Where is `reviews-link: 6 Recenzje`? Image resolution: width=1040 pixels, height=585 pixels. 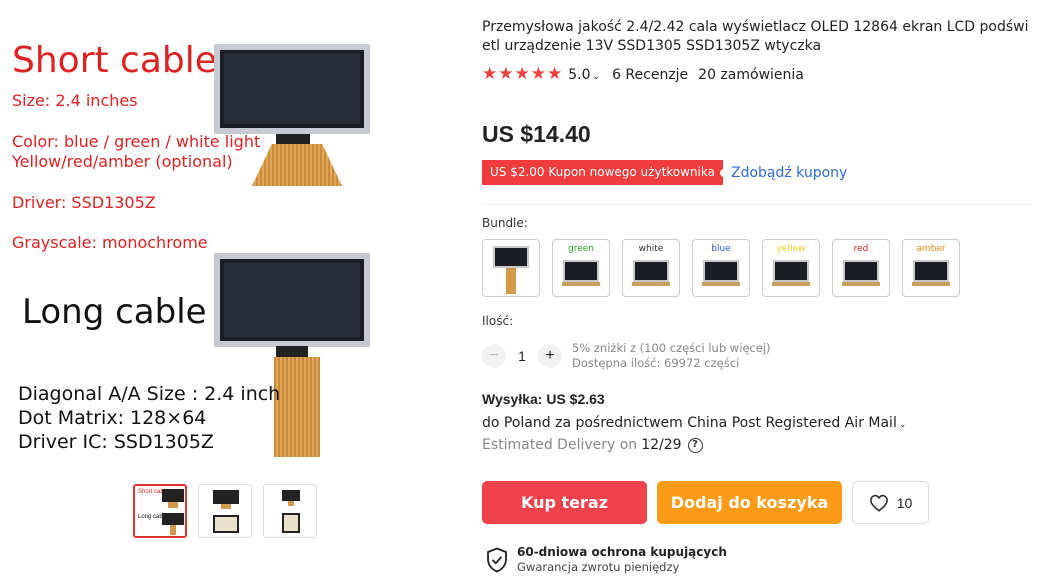
reviews-link: 6 Recenzje is located at coordinates (650, 75).